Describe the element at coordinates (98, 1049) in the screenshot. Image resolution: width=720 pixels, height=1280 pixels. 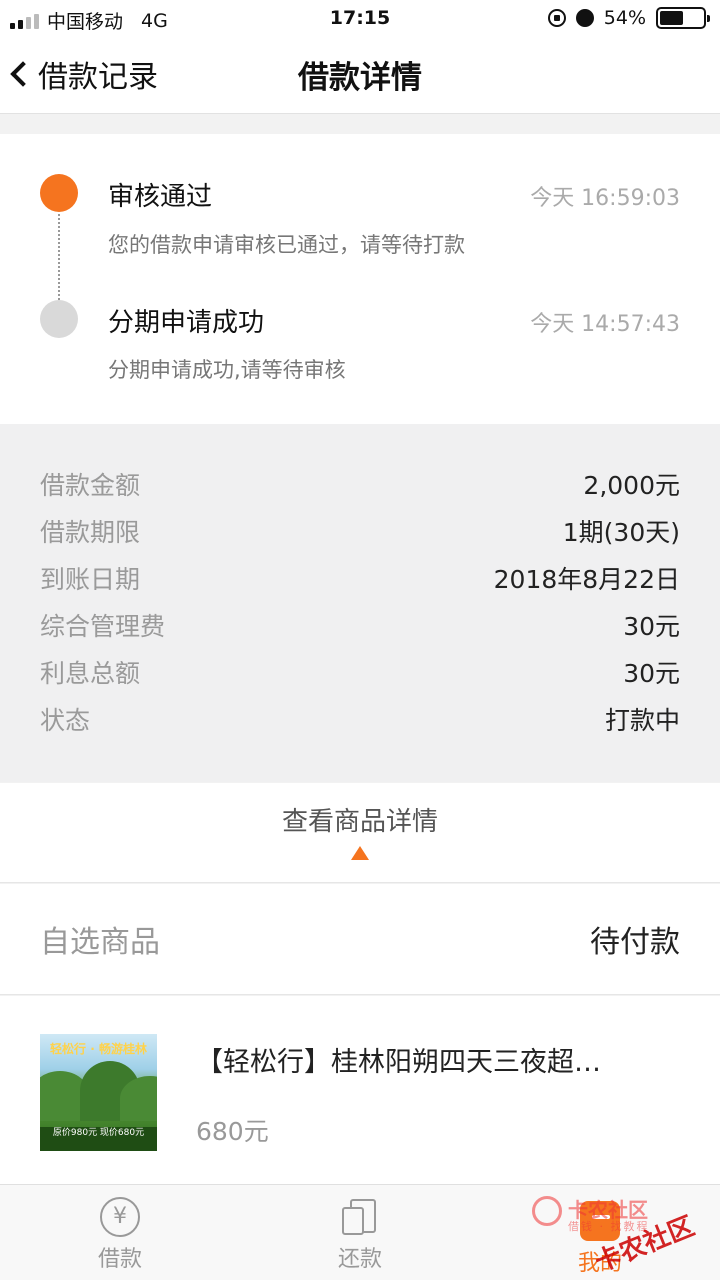
I see `thumbnail-headline: 轻松行 · 畅游桂林` at that location.